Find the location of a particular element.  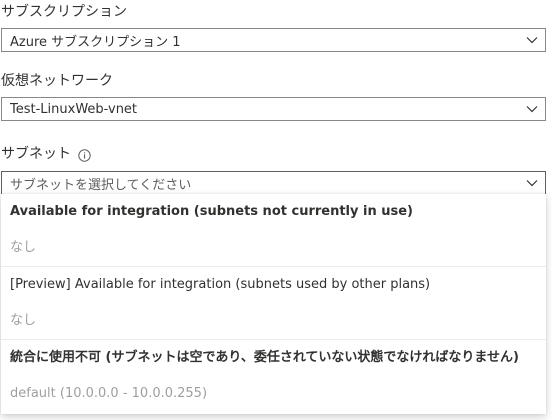

vnet-value: Test-LinuxWeb-vnet is located at coordinates (74, 109).